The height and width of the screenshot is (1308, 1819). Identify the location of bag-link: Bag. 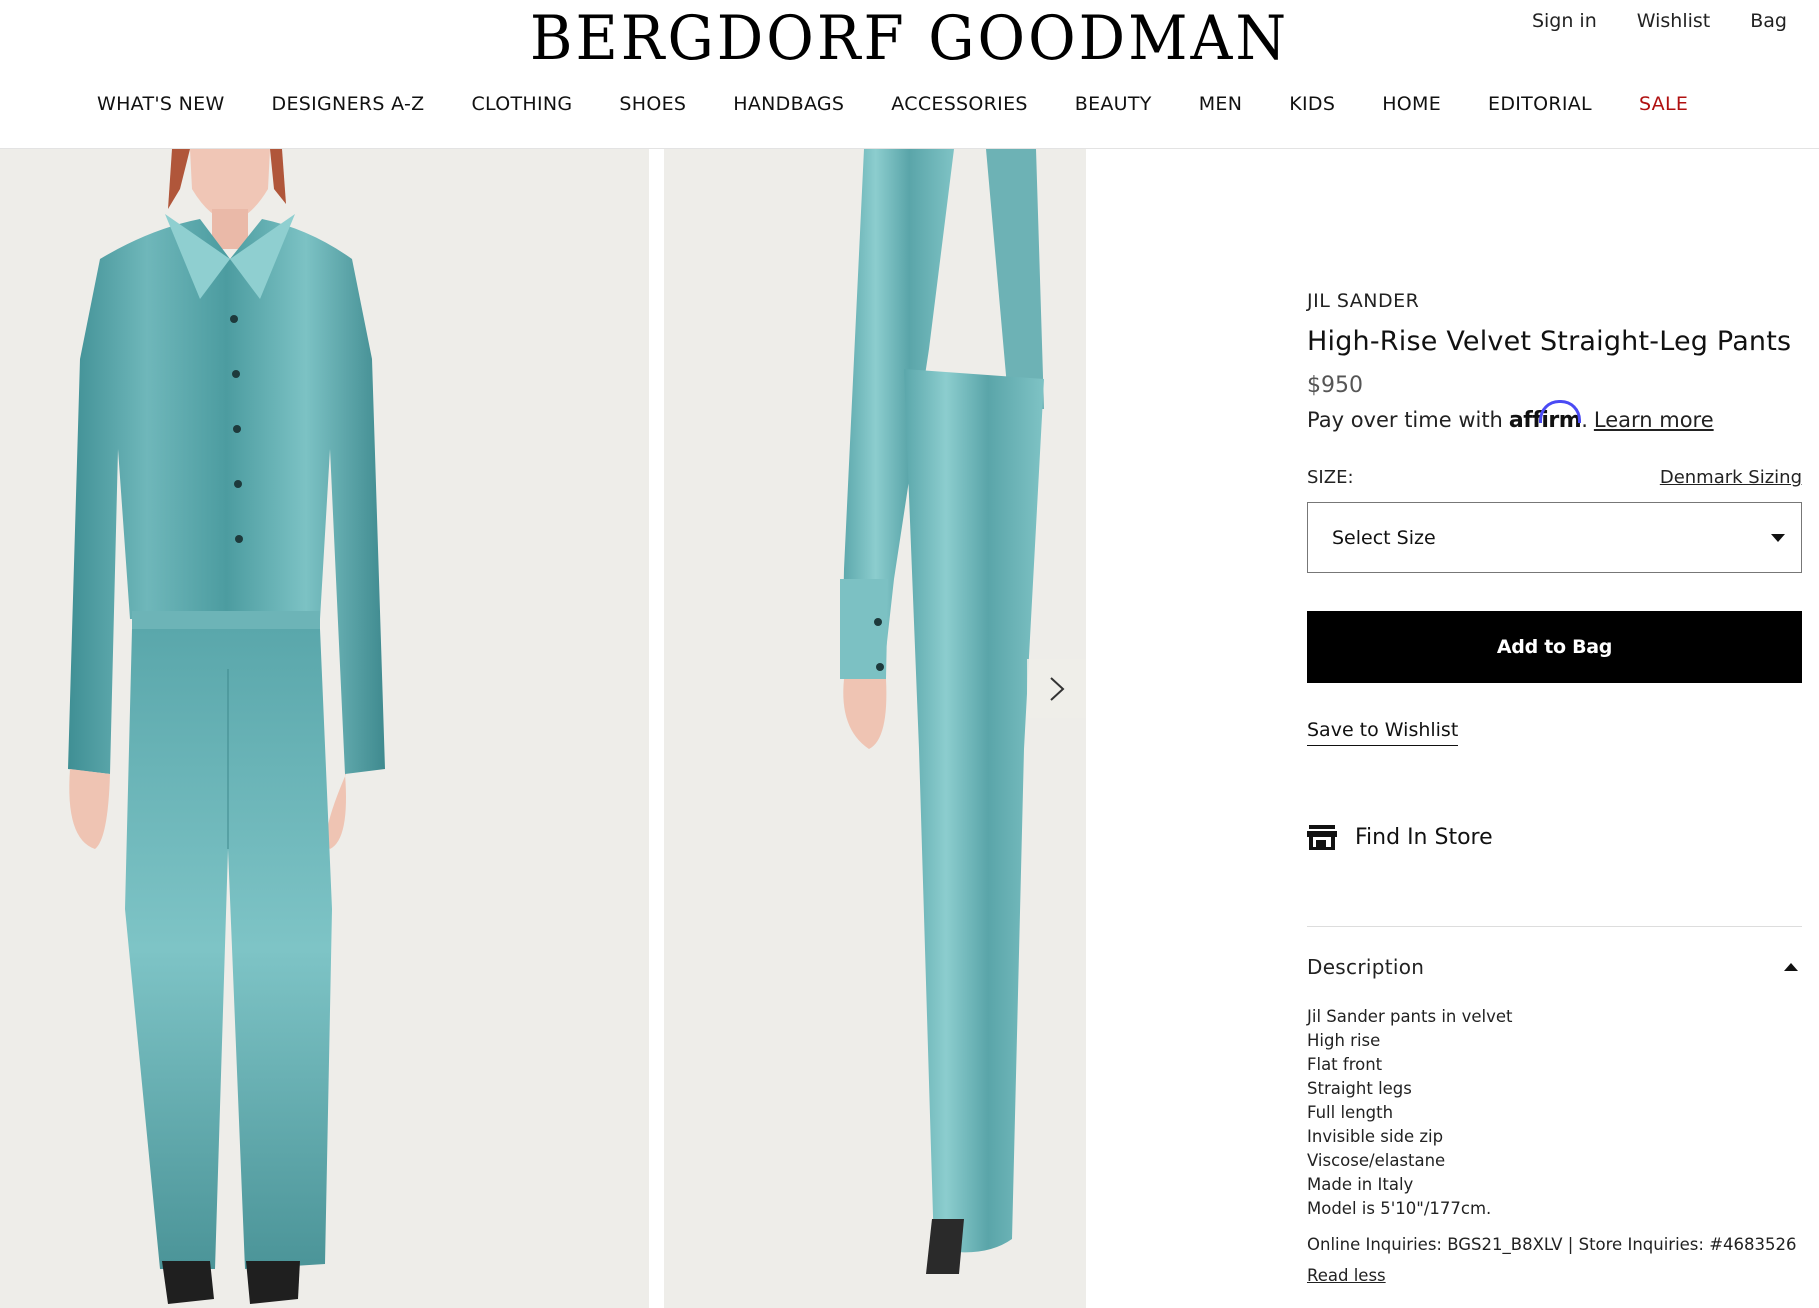
(1768, 21).